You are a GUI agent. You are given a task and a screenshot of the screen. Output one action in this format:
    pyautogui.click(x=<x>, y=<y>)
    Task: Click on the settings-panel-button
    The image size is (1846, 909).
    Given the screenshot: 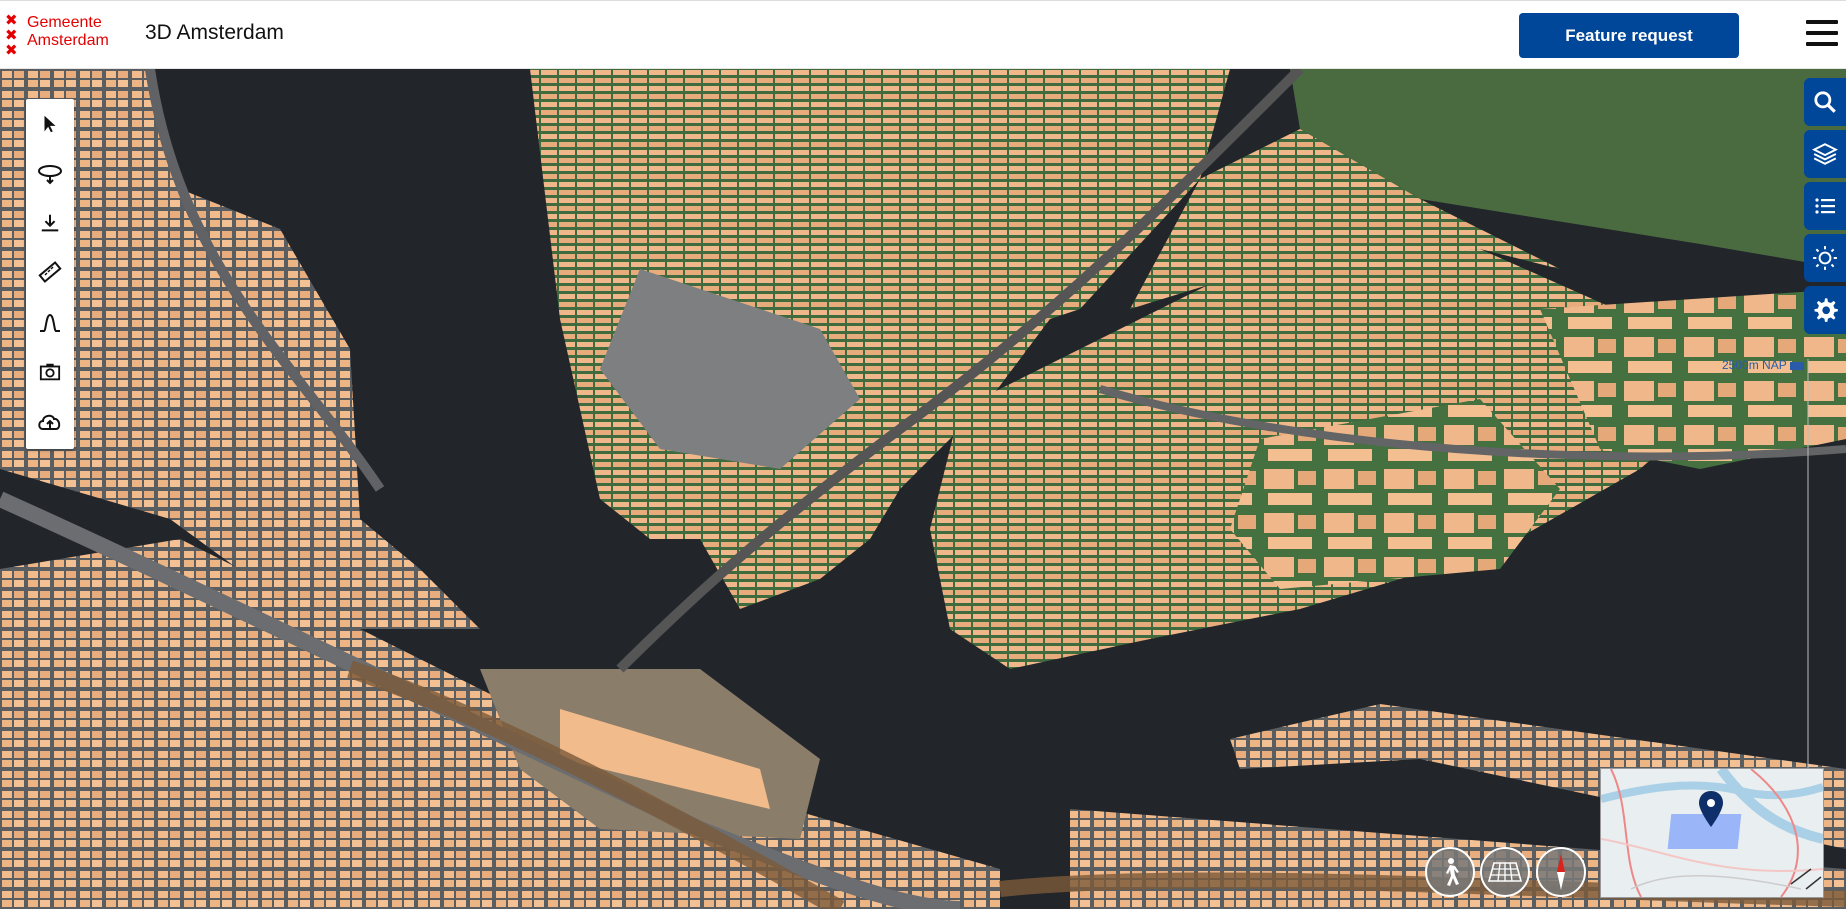 What is the action you would take?
    pyautogui.click(x=1825, y=310)
    